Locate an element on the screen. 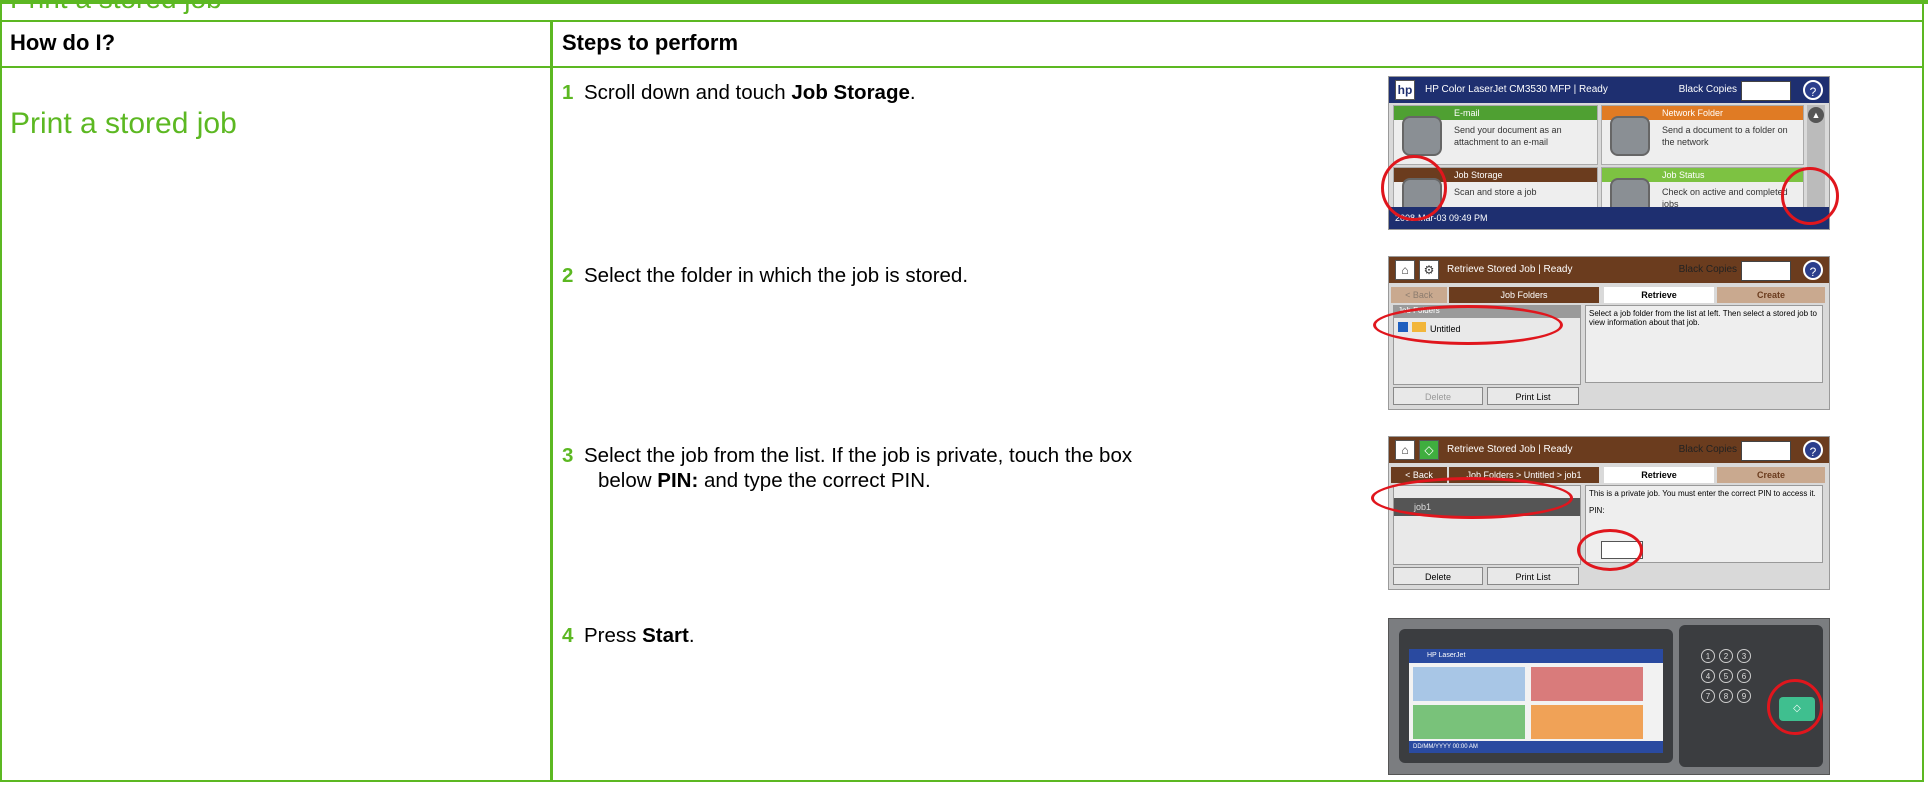 Image resolution: width=1928 pixels, height=786 pixels. display-bezel: HP LaserJet DD/MM/YYYY 00:00 AM is located at coordinates (1536, 696).